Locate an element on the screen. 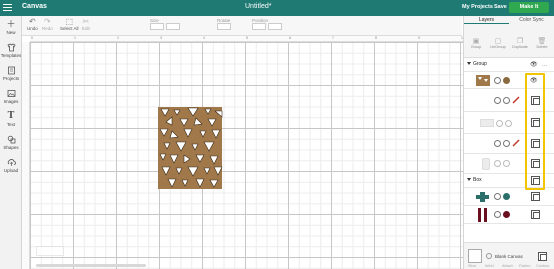 The width and height of the screenshot is (554, 269). ruler-tick-label: 6 is located at coordinates (290, 38).